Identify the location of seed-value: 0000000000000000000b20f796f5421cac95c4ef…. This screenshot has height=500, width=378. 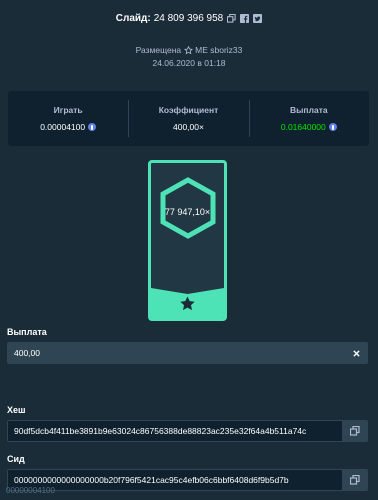
(151, 480).